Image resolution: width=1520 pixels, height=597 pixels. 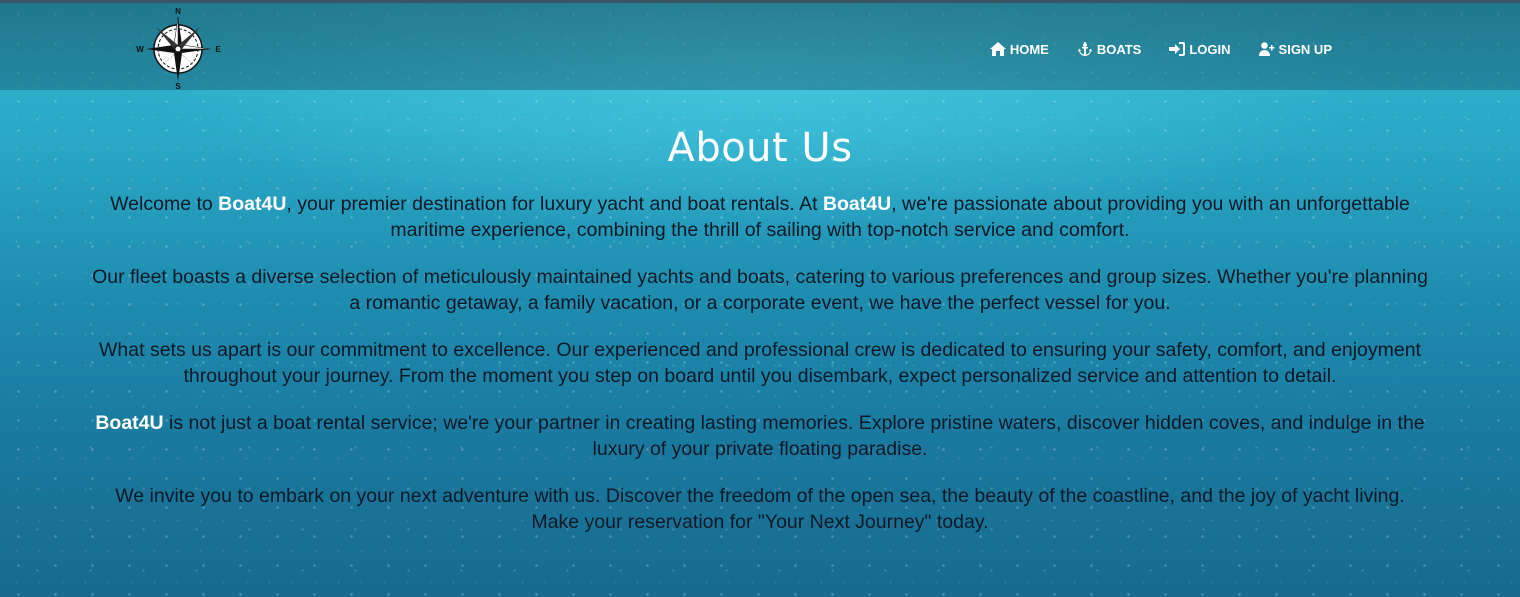 I want to click on nav-home-link: HOME, so click(x=1019, y=49).